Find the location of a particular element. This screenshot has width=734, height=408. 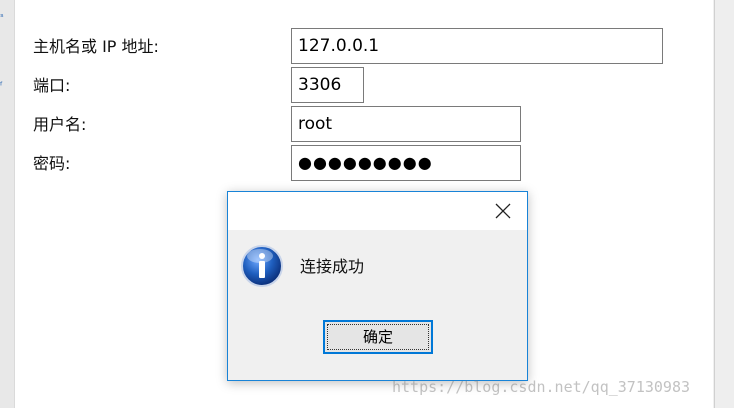

password-label: 密码: is located at coordinates (52, 163).